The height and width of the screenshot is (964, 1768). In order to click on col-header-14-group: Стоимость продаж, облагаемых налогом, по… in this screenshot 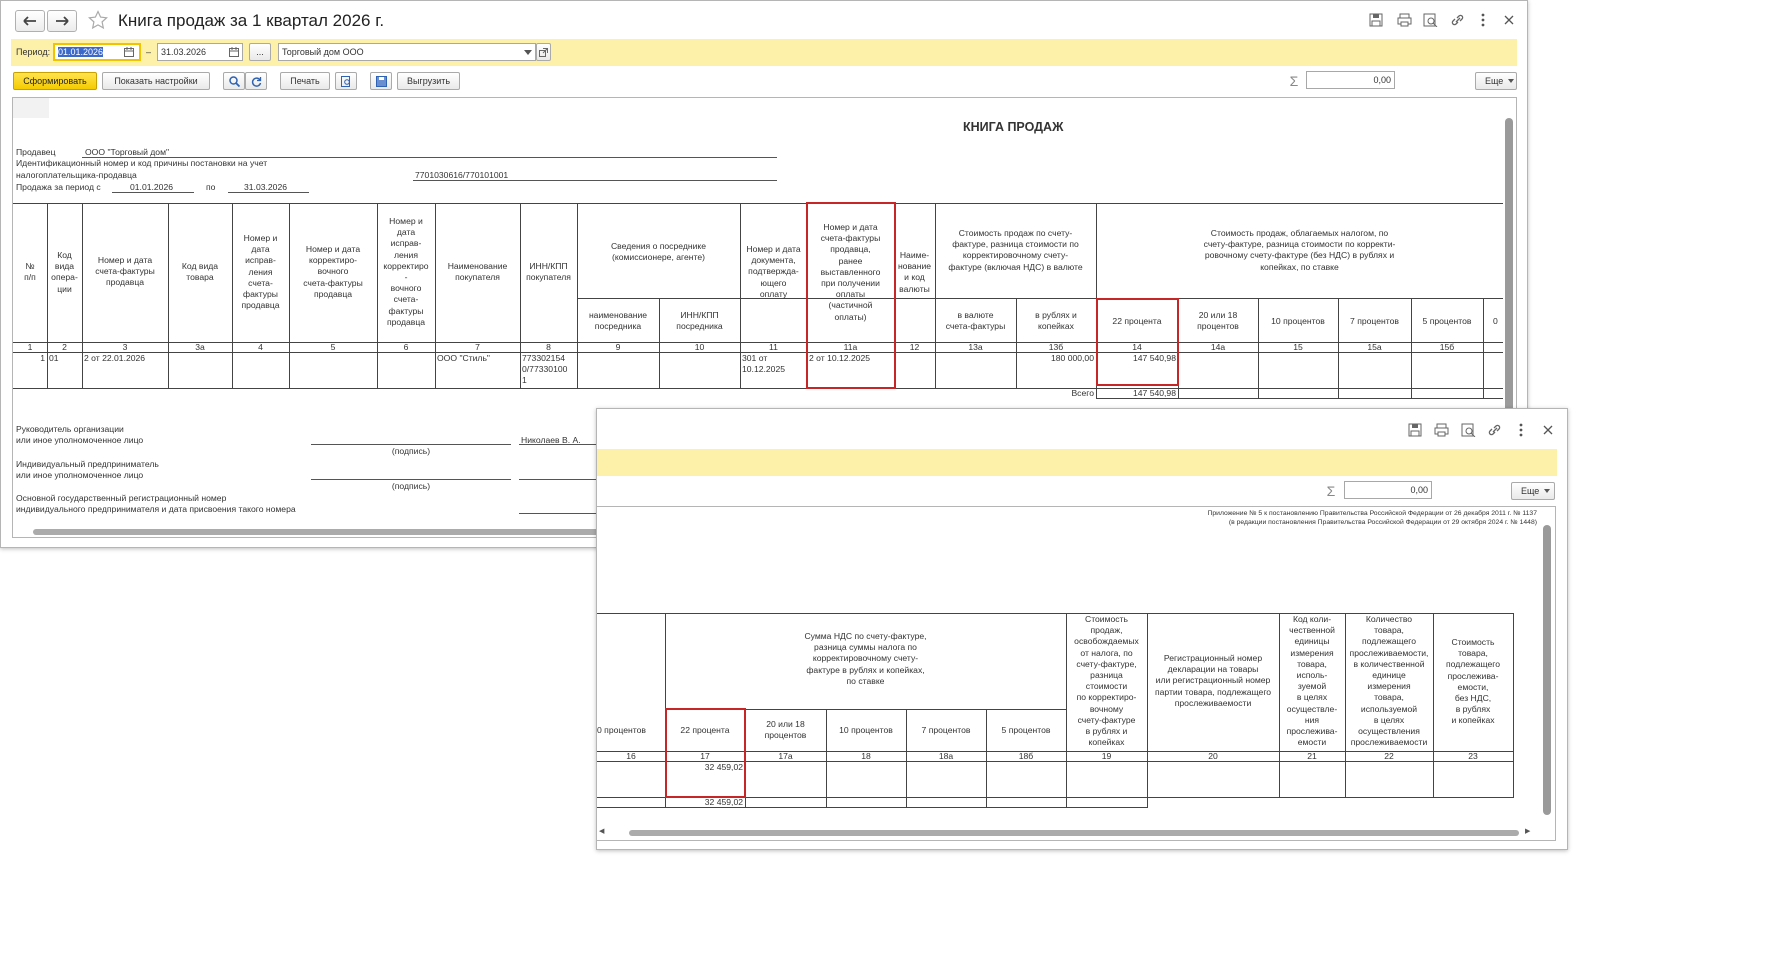, I will do `click(1299, 250)`.